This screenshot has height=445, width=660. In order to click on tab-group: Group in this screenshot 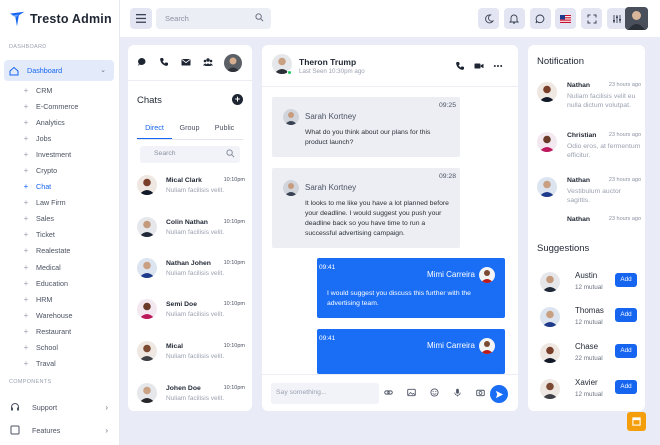, I will do `click(189, 131)`.